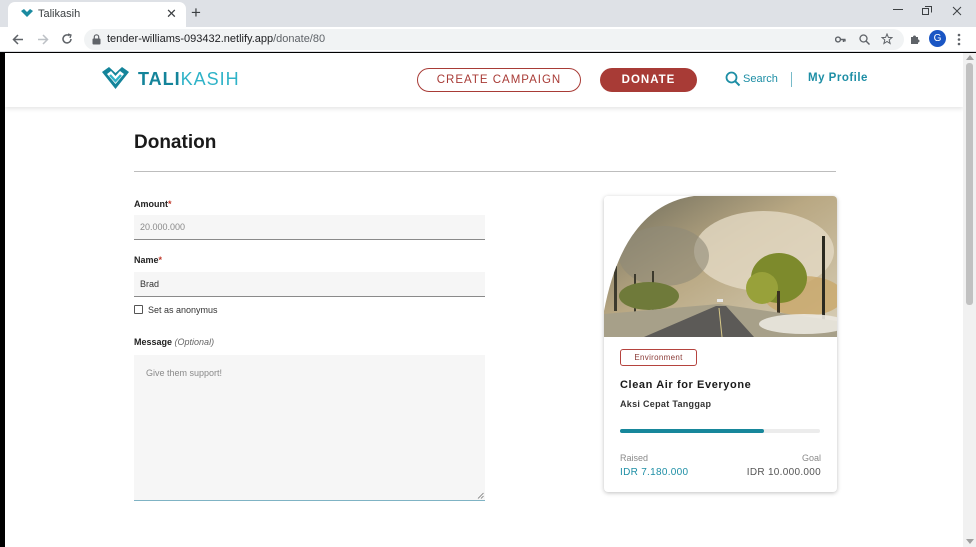 The width and height of the screenshot is (976, 547). What do you see at coordinates (309, 428) in the screenshot?
I see `message-textarea: Give them support!` at bounding box center [309, 428].